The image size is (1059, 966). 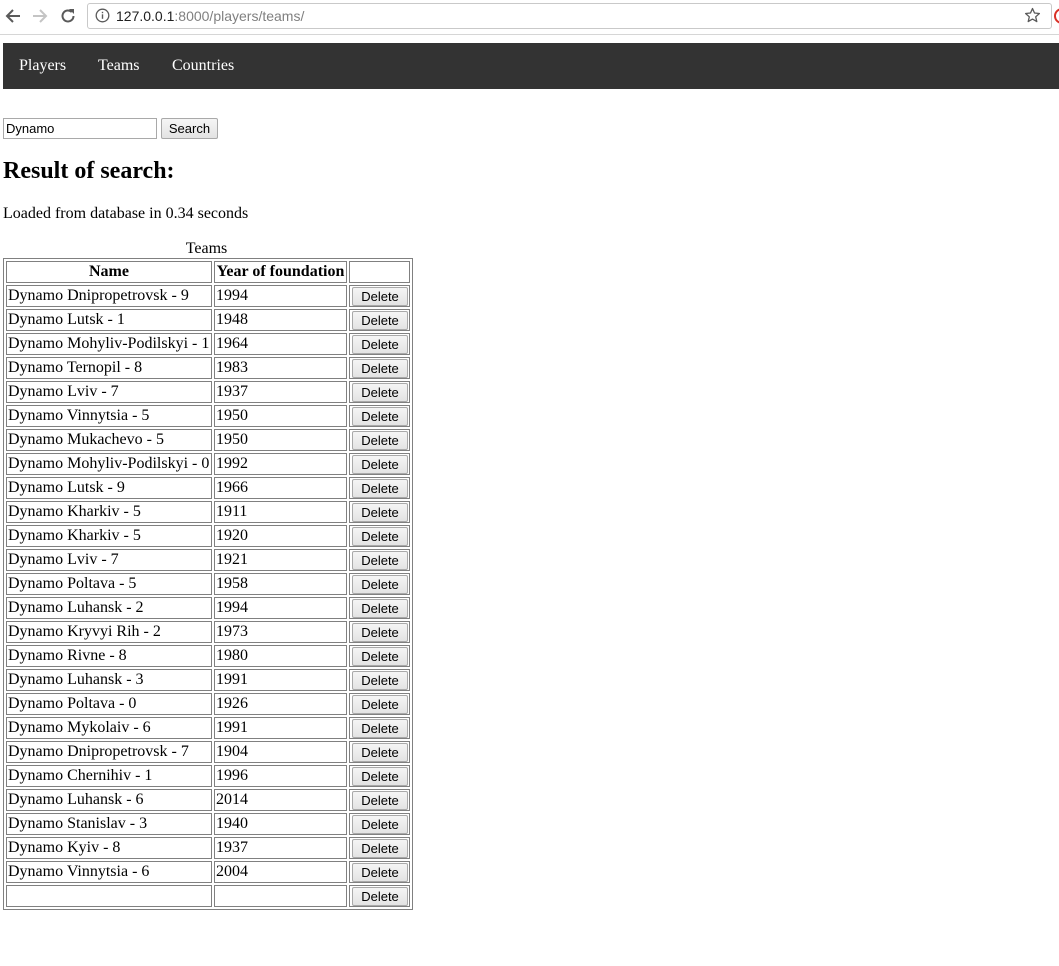 What do you see at coordinates (280, 536) in the screenshot?
I see `foundation-year-cell: 1920` at bounding box center [280, 536].